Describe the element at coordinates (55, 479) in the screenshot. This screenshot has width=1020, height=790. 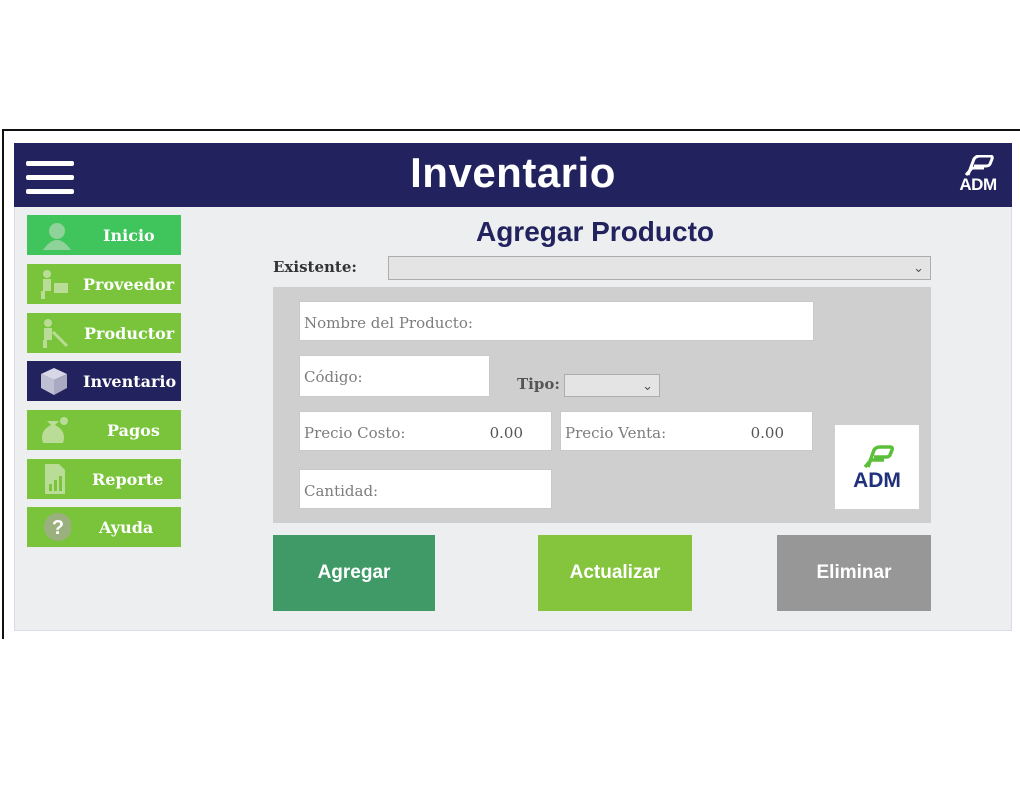
I see `report-icon` at that location.